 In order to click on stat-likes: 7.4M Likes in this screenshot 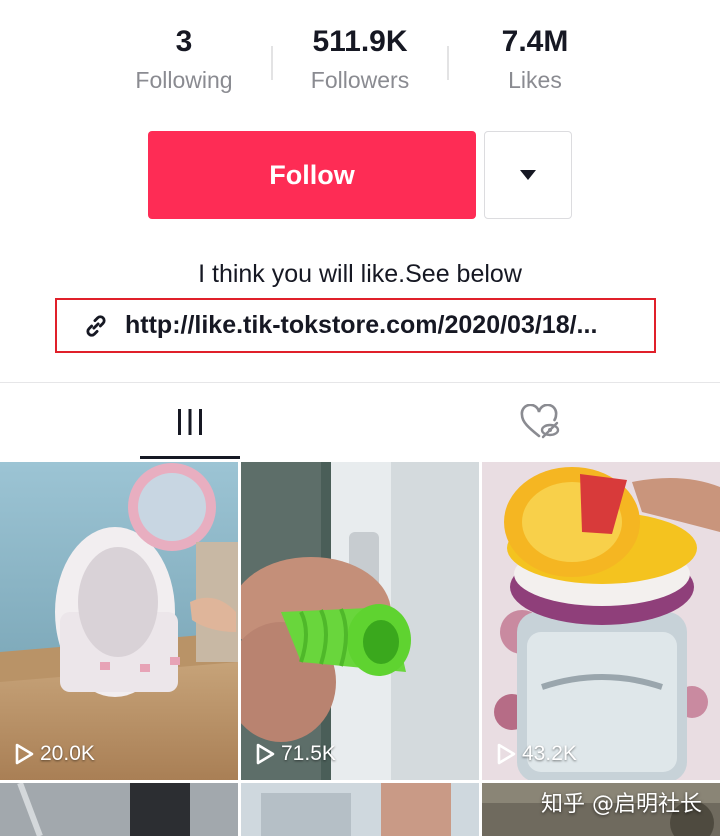, I will do `click(535, 59)`.